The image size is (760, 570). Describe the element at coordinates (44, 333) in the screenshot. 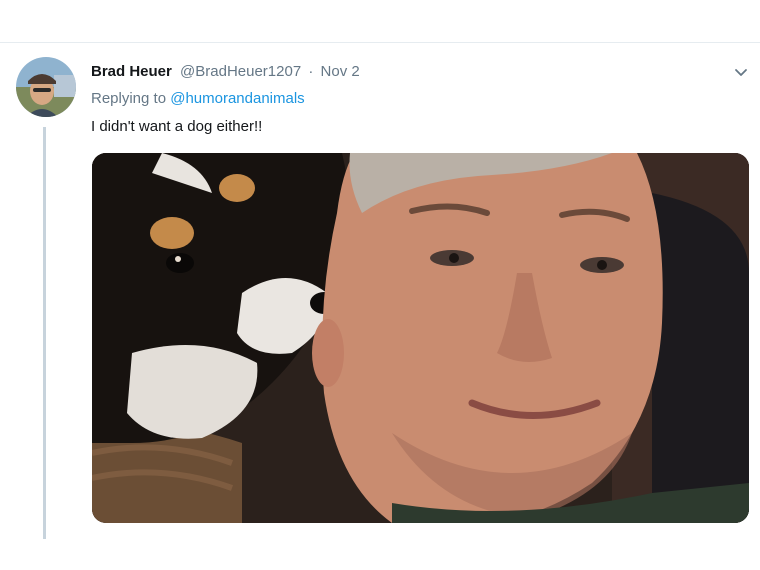

I see `thread-line` at that location.